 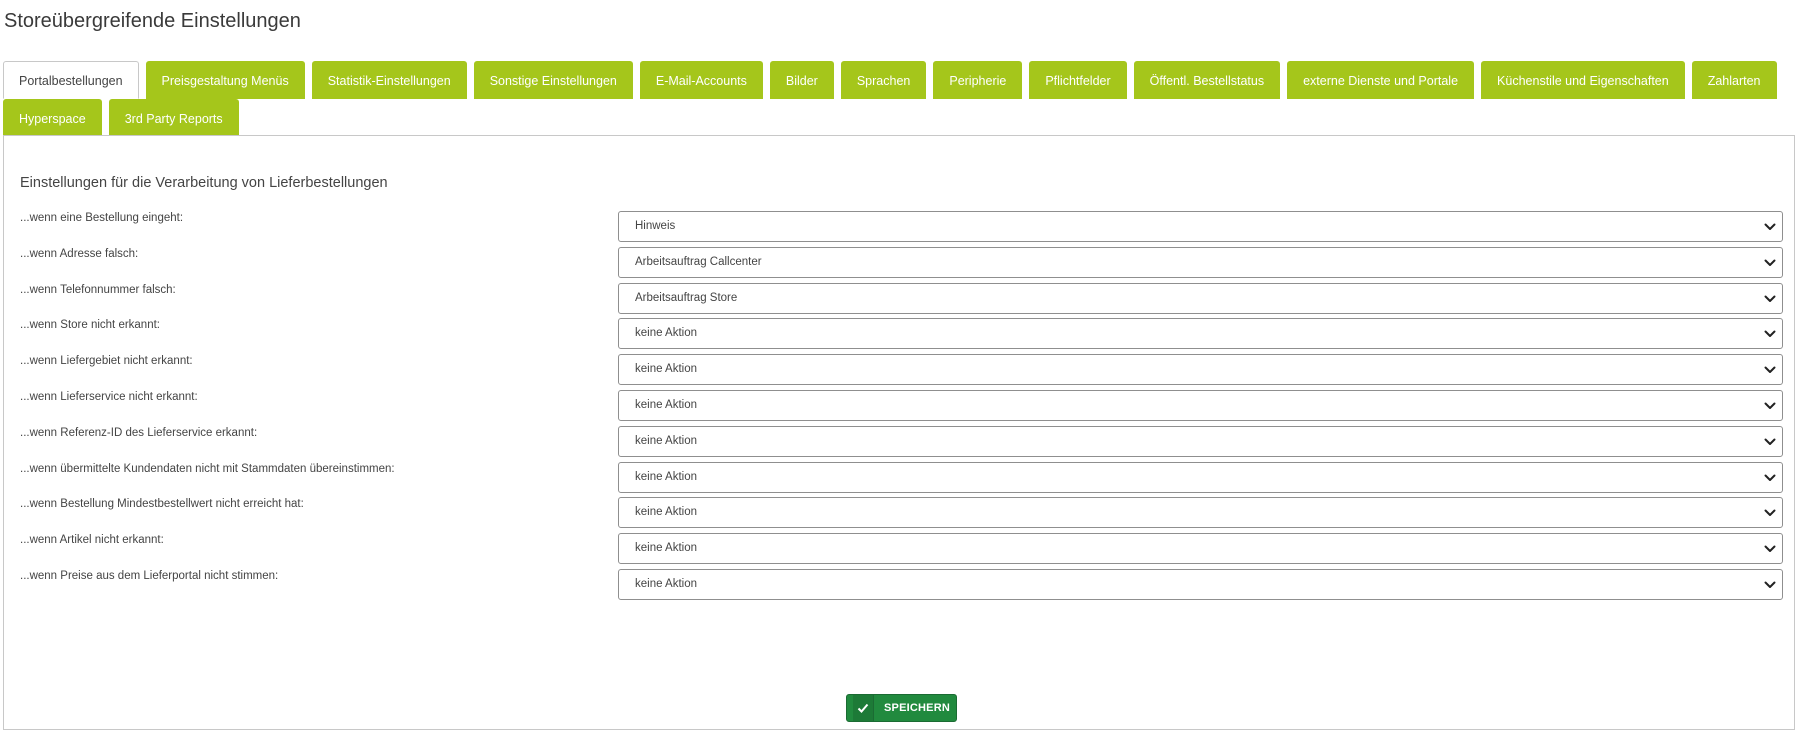 I want to click on tab-öffentl-bestellstatus: Öffentl. Bestellstatus, so click(x=1207, y=80).